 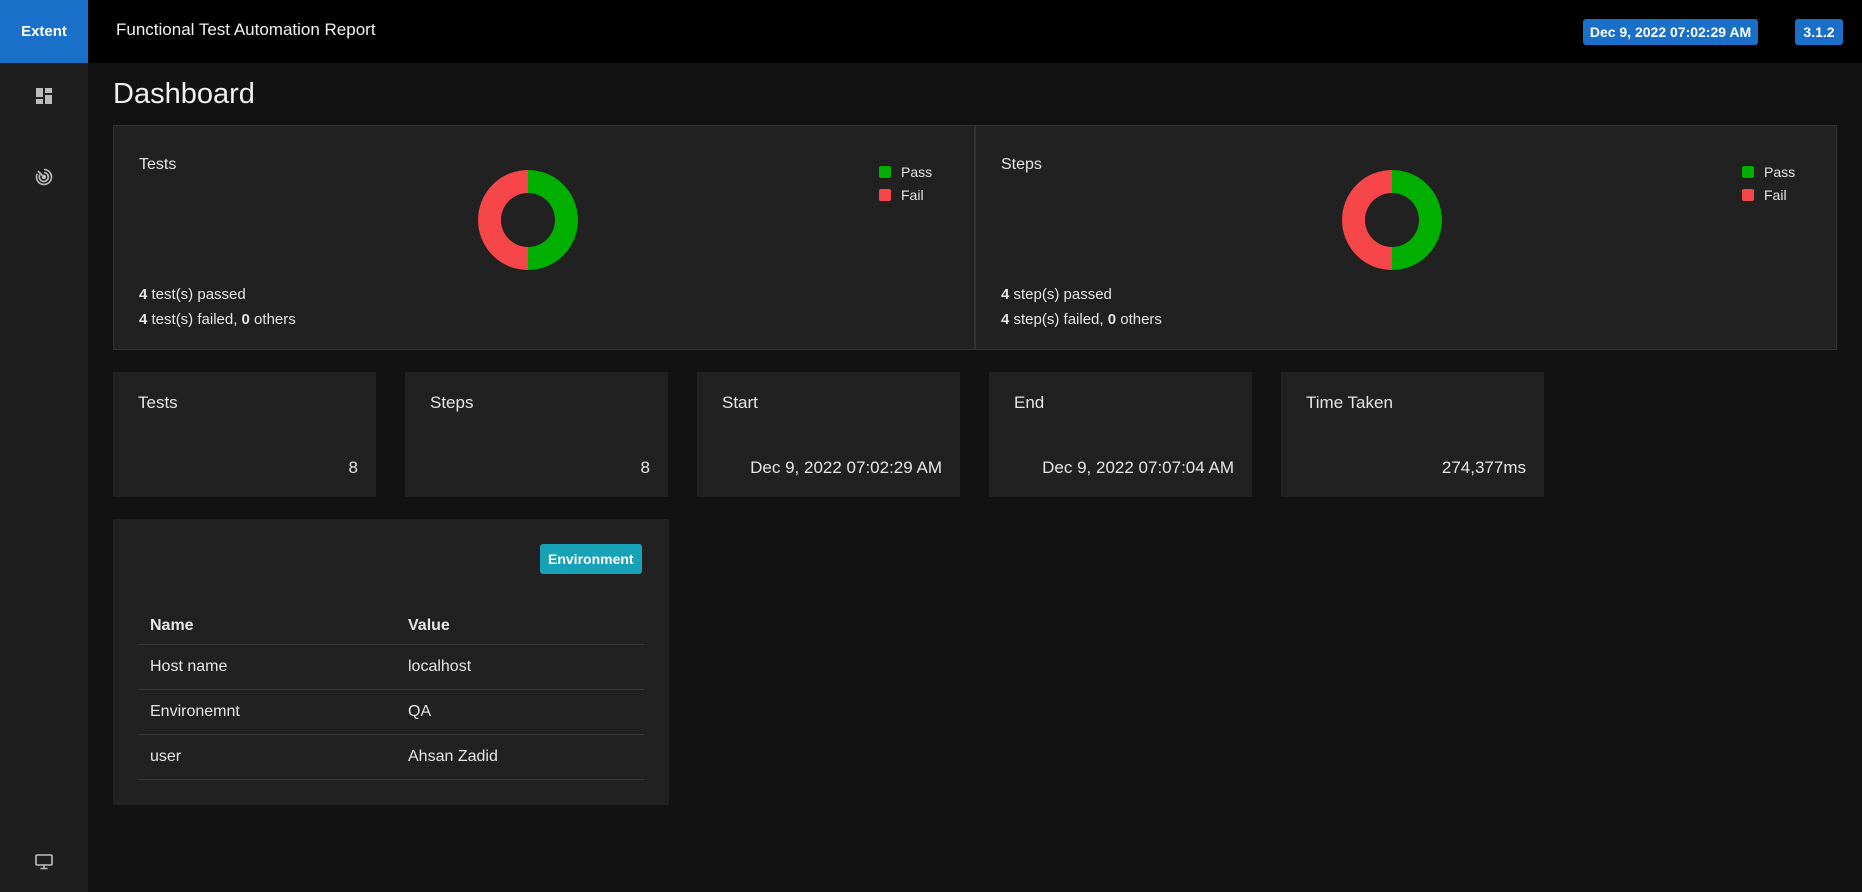 What do you see at coordinates (44, 862) in the screenshot?
I see `monitor-icon` at bounding box center [44, 862].